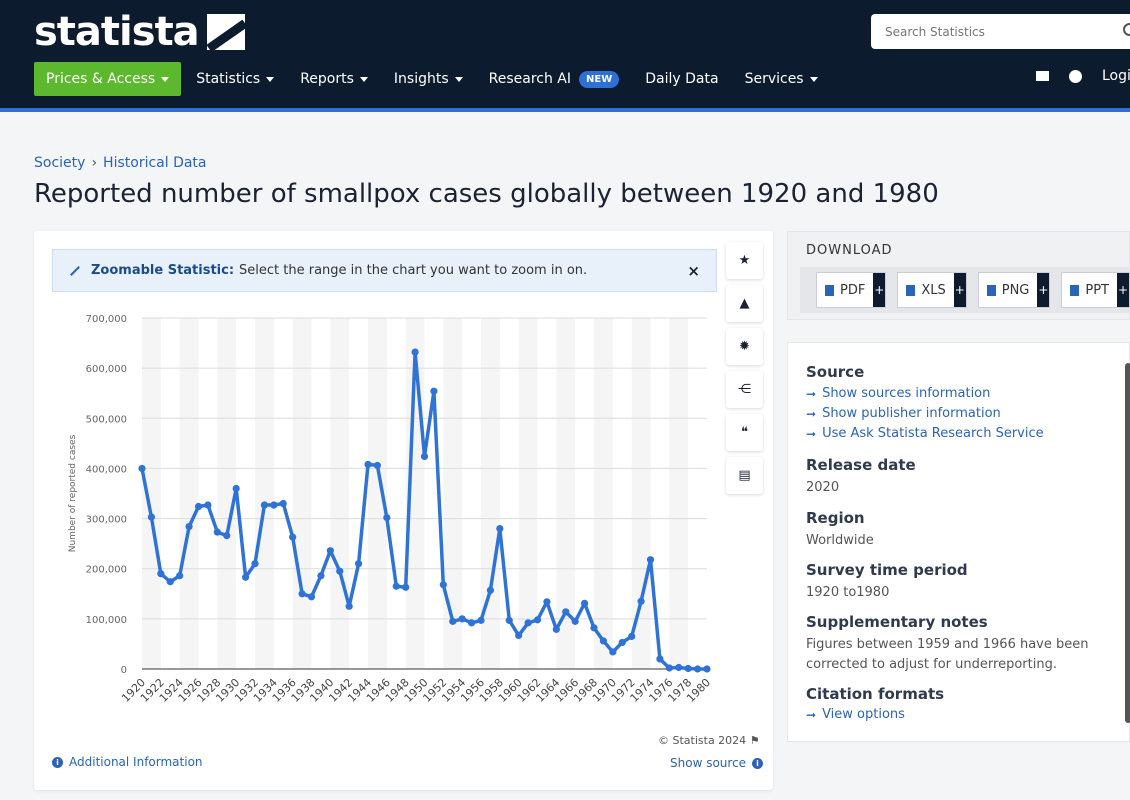 The height and width of the screenshot is (800, 1130). What do you see at coordinates (693, 271) in the screenshot?
I see `close-icon: ×` at bounding box center [693, 271].